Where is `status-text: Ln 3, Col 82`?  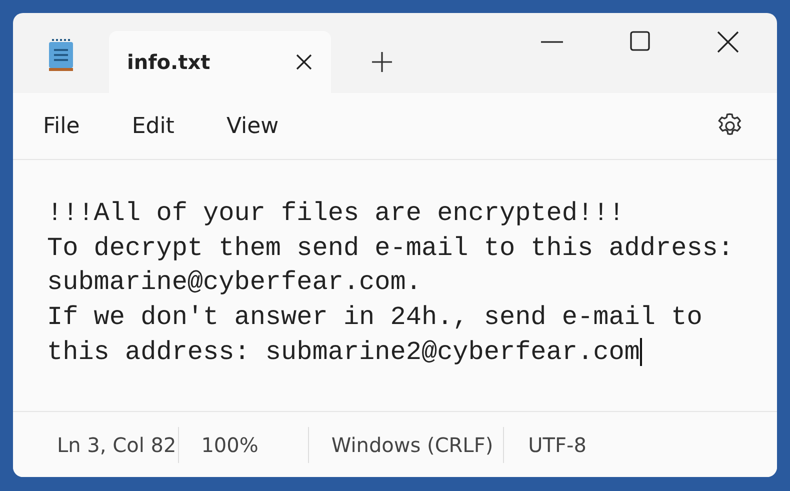 status-text: Ln 3, Col 82 is located at coordinates (118, 444).